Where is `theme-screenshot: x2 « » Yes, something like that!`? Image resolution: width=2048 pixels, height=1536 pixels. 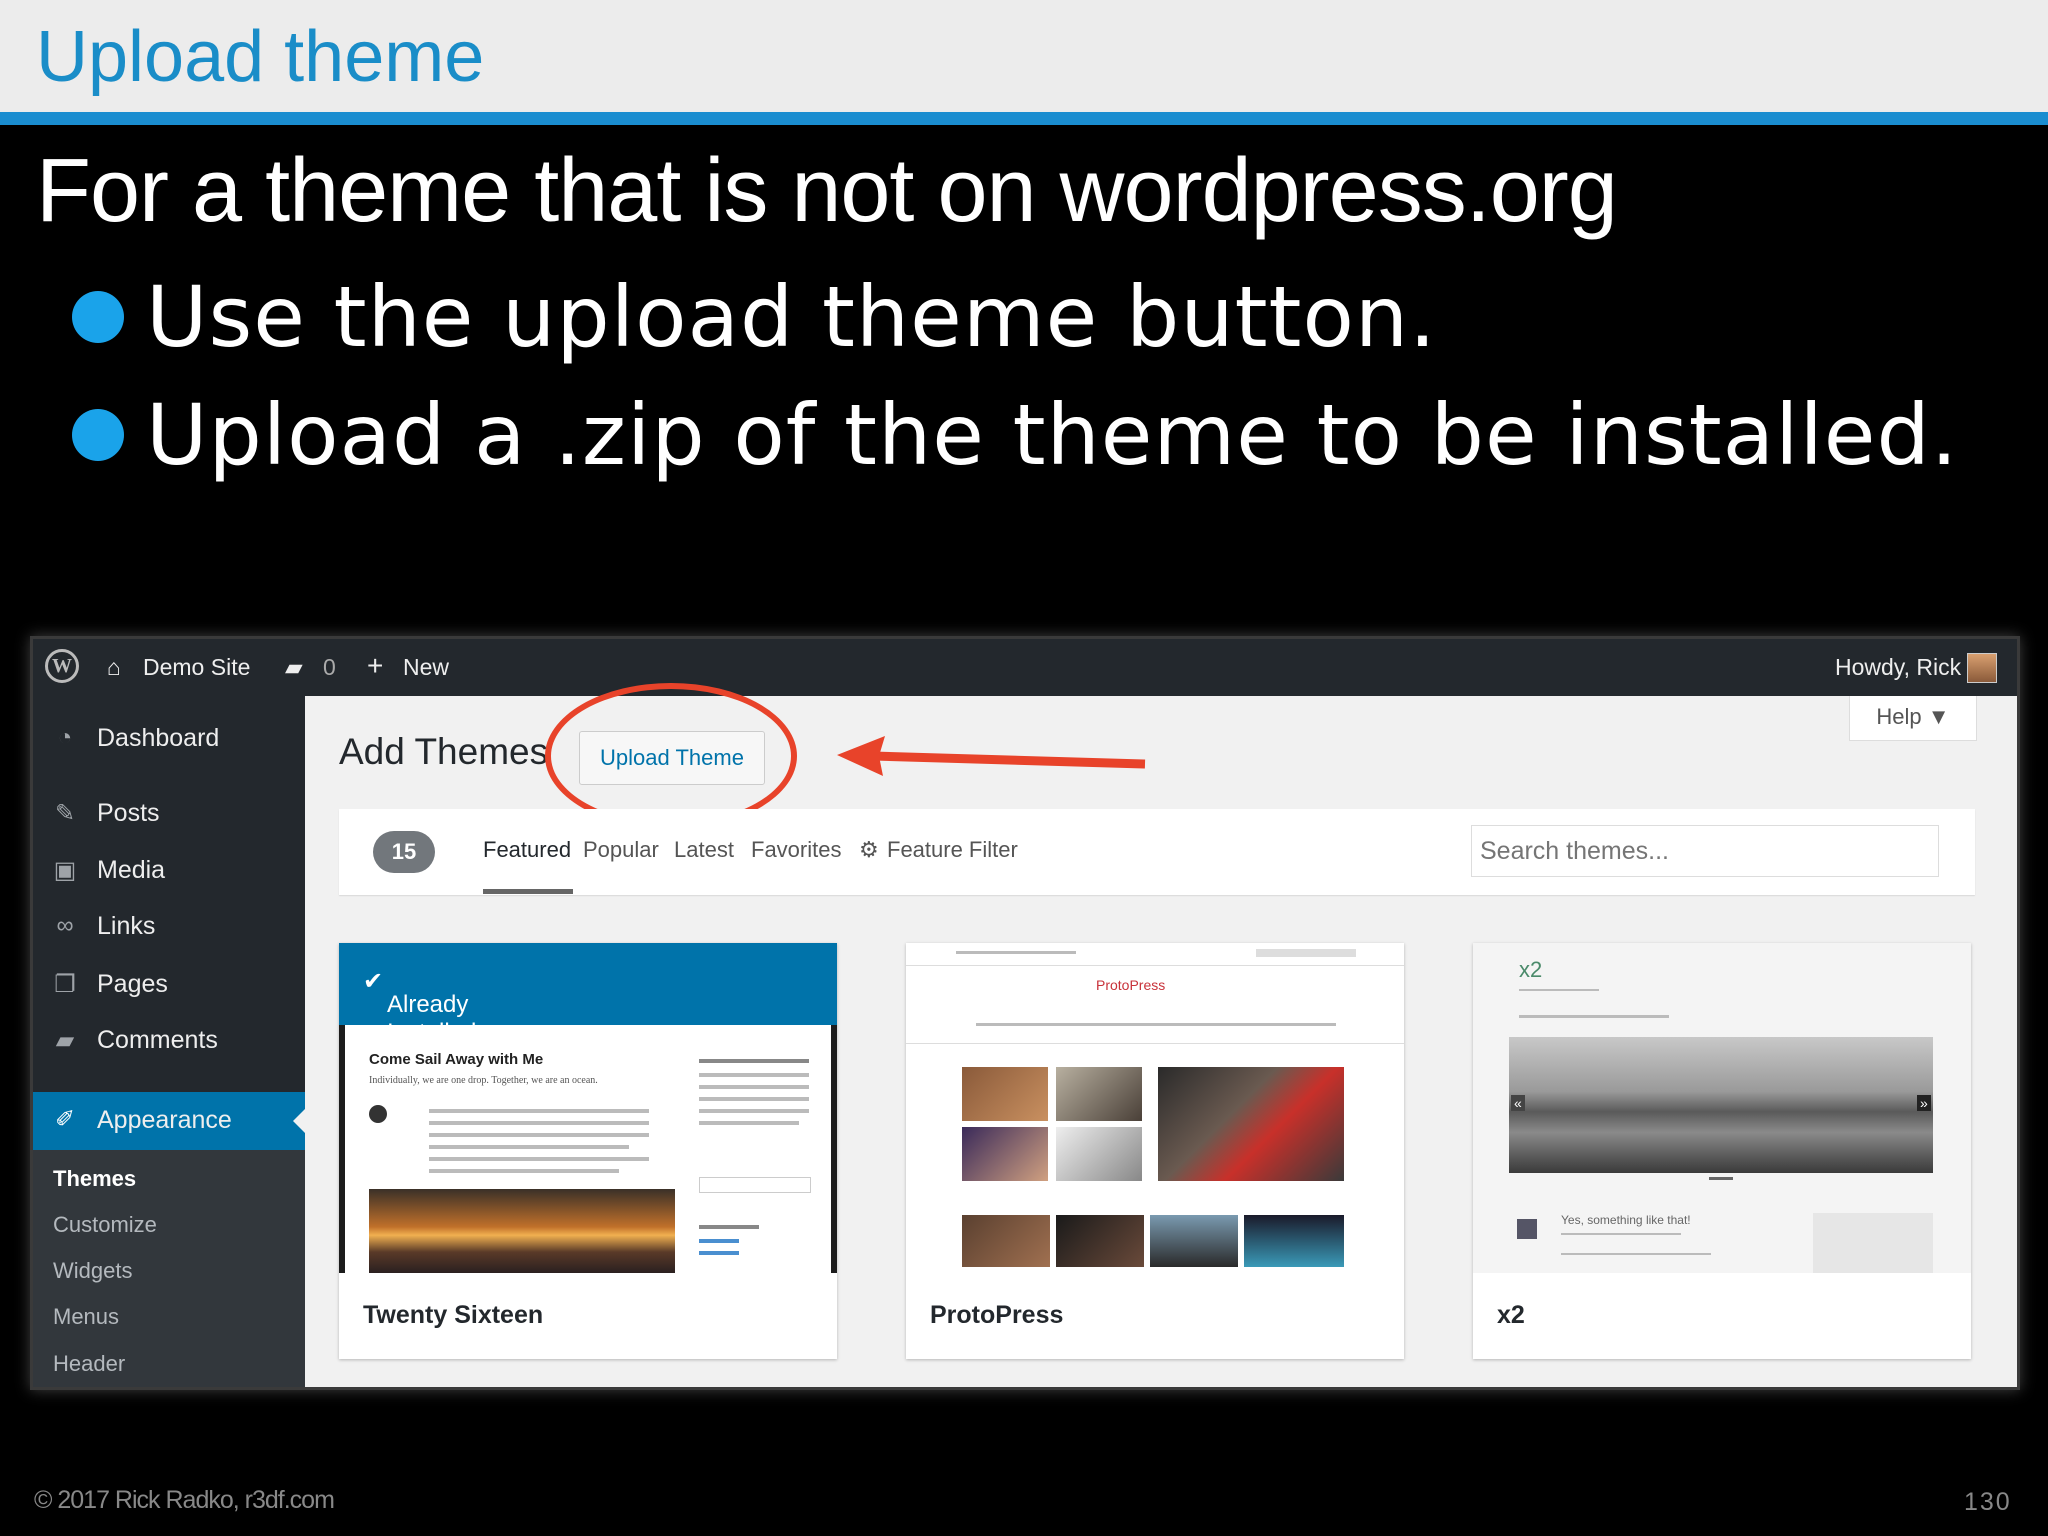
theme-screenshot: x2 « » Yes, something like that! is located at coordinates (1722, 1108).